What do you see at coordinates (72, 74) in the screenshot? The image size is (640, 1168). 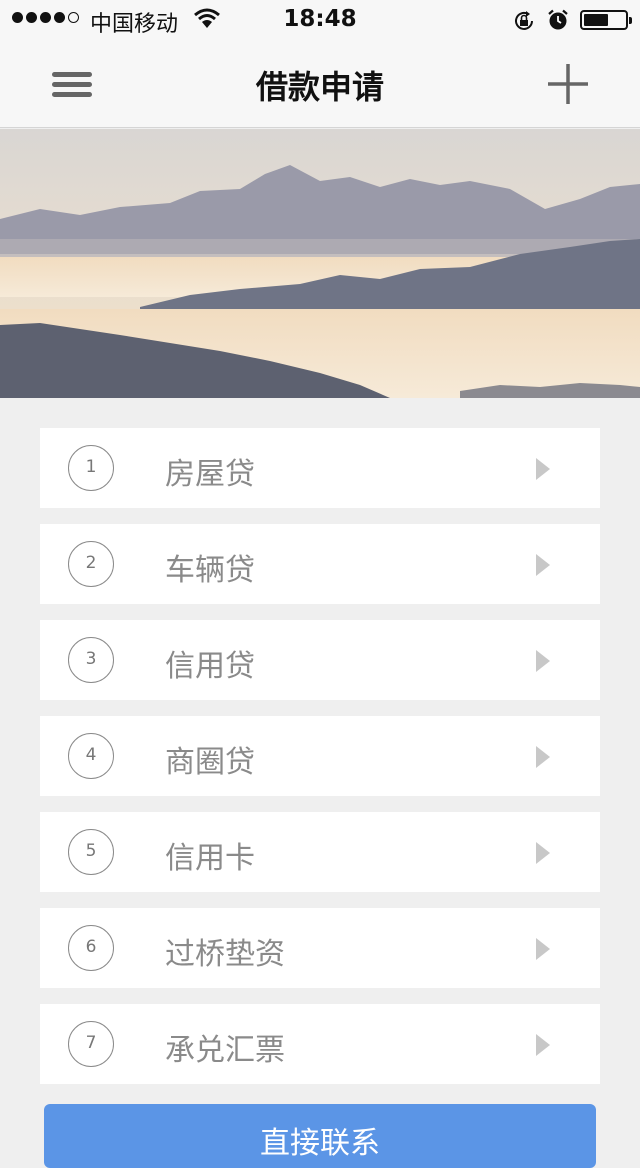 I see `hamburger-menu-icon` at bounding box center [72, 74].